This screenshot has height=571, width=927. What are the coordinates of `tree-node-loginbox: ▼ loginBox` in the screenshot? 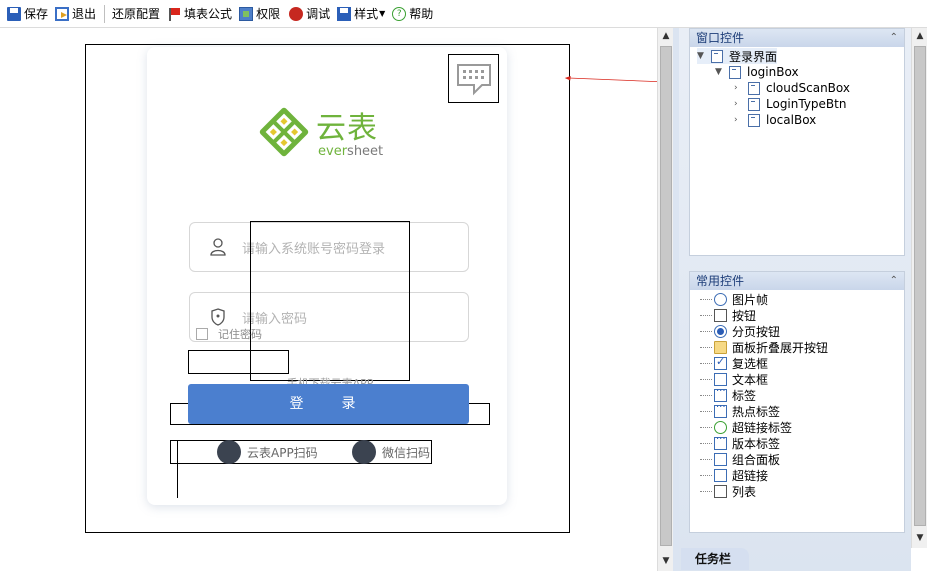 It's located at (757, 72).